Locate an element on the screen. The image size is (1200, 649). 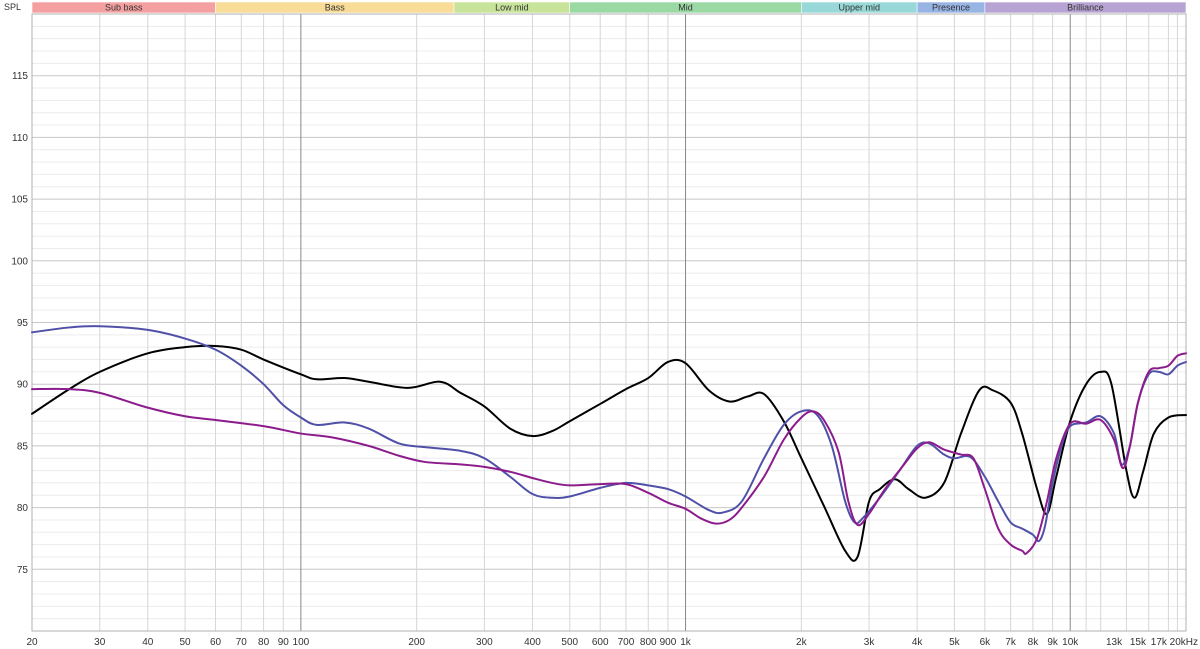
x-tick-label: 20 is located at coordinates (32, 642).